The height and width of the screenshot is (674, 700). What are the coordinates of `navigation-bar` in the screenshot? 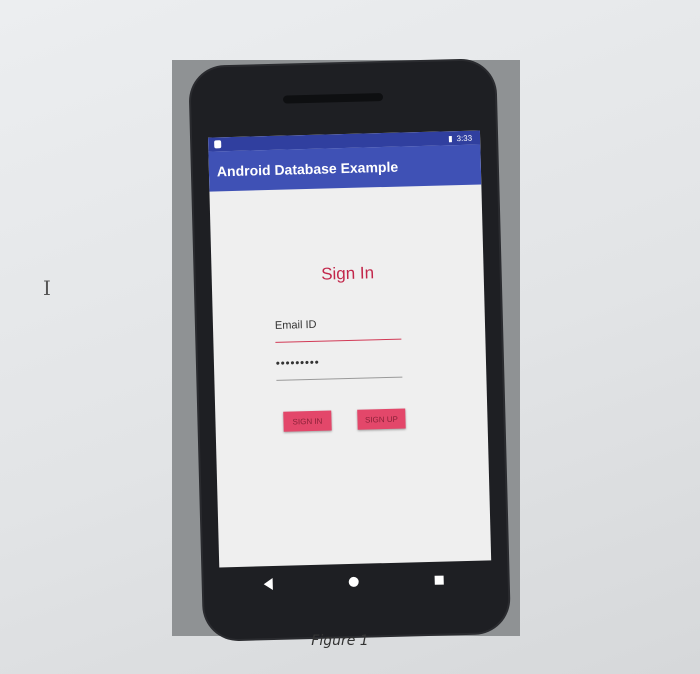 It's located at (353, 582).